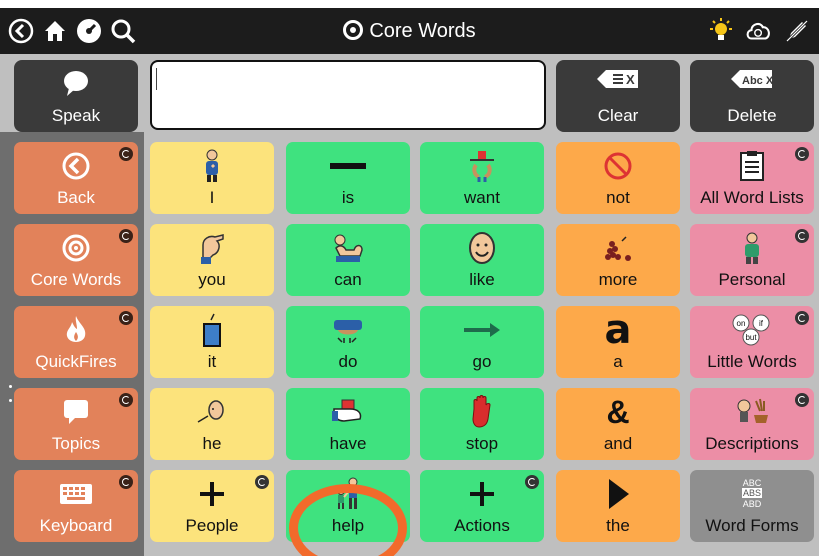 The width and height of the screenshot is (819, 556). Describe the element at coordinates (618, 361) in the screenshot. I see `word-label: a` at that location.